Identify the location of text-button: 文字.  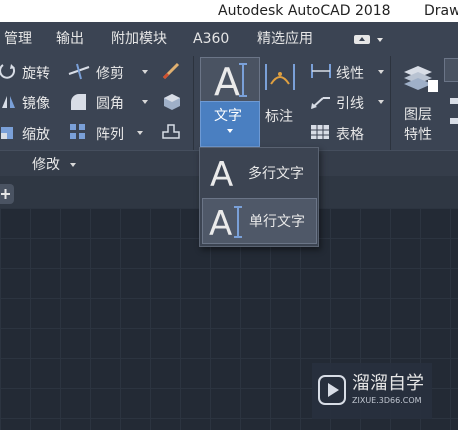
(230, 124).